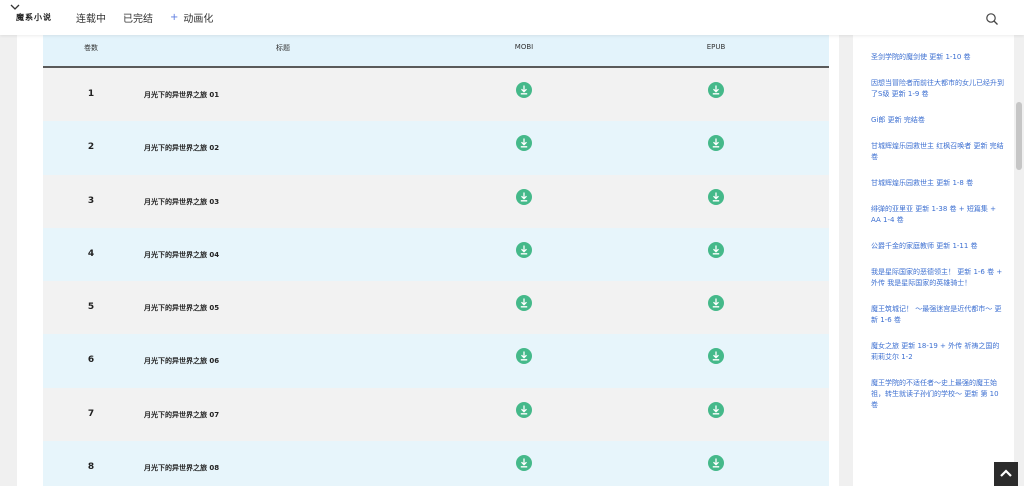 The width and height of the screenshot is (1024, 486). Describe the element at coordinates (138, 17) in the screenshot. I see `nav-item-completed: 已完结` at that location.